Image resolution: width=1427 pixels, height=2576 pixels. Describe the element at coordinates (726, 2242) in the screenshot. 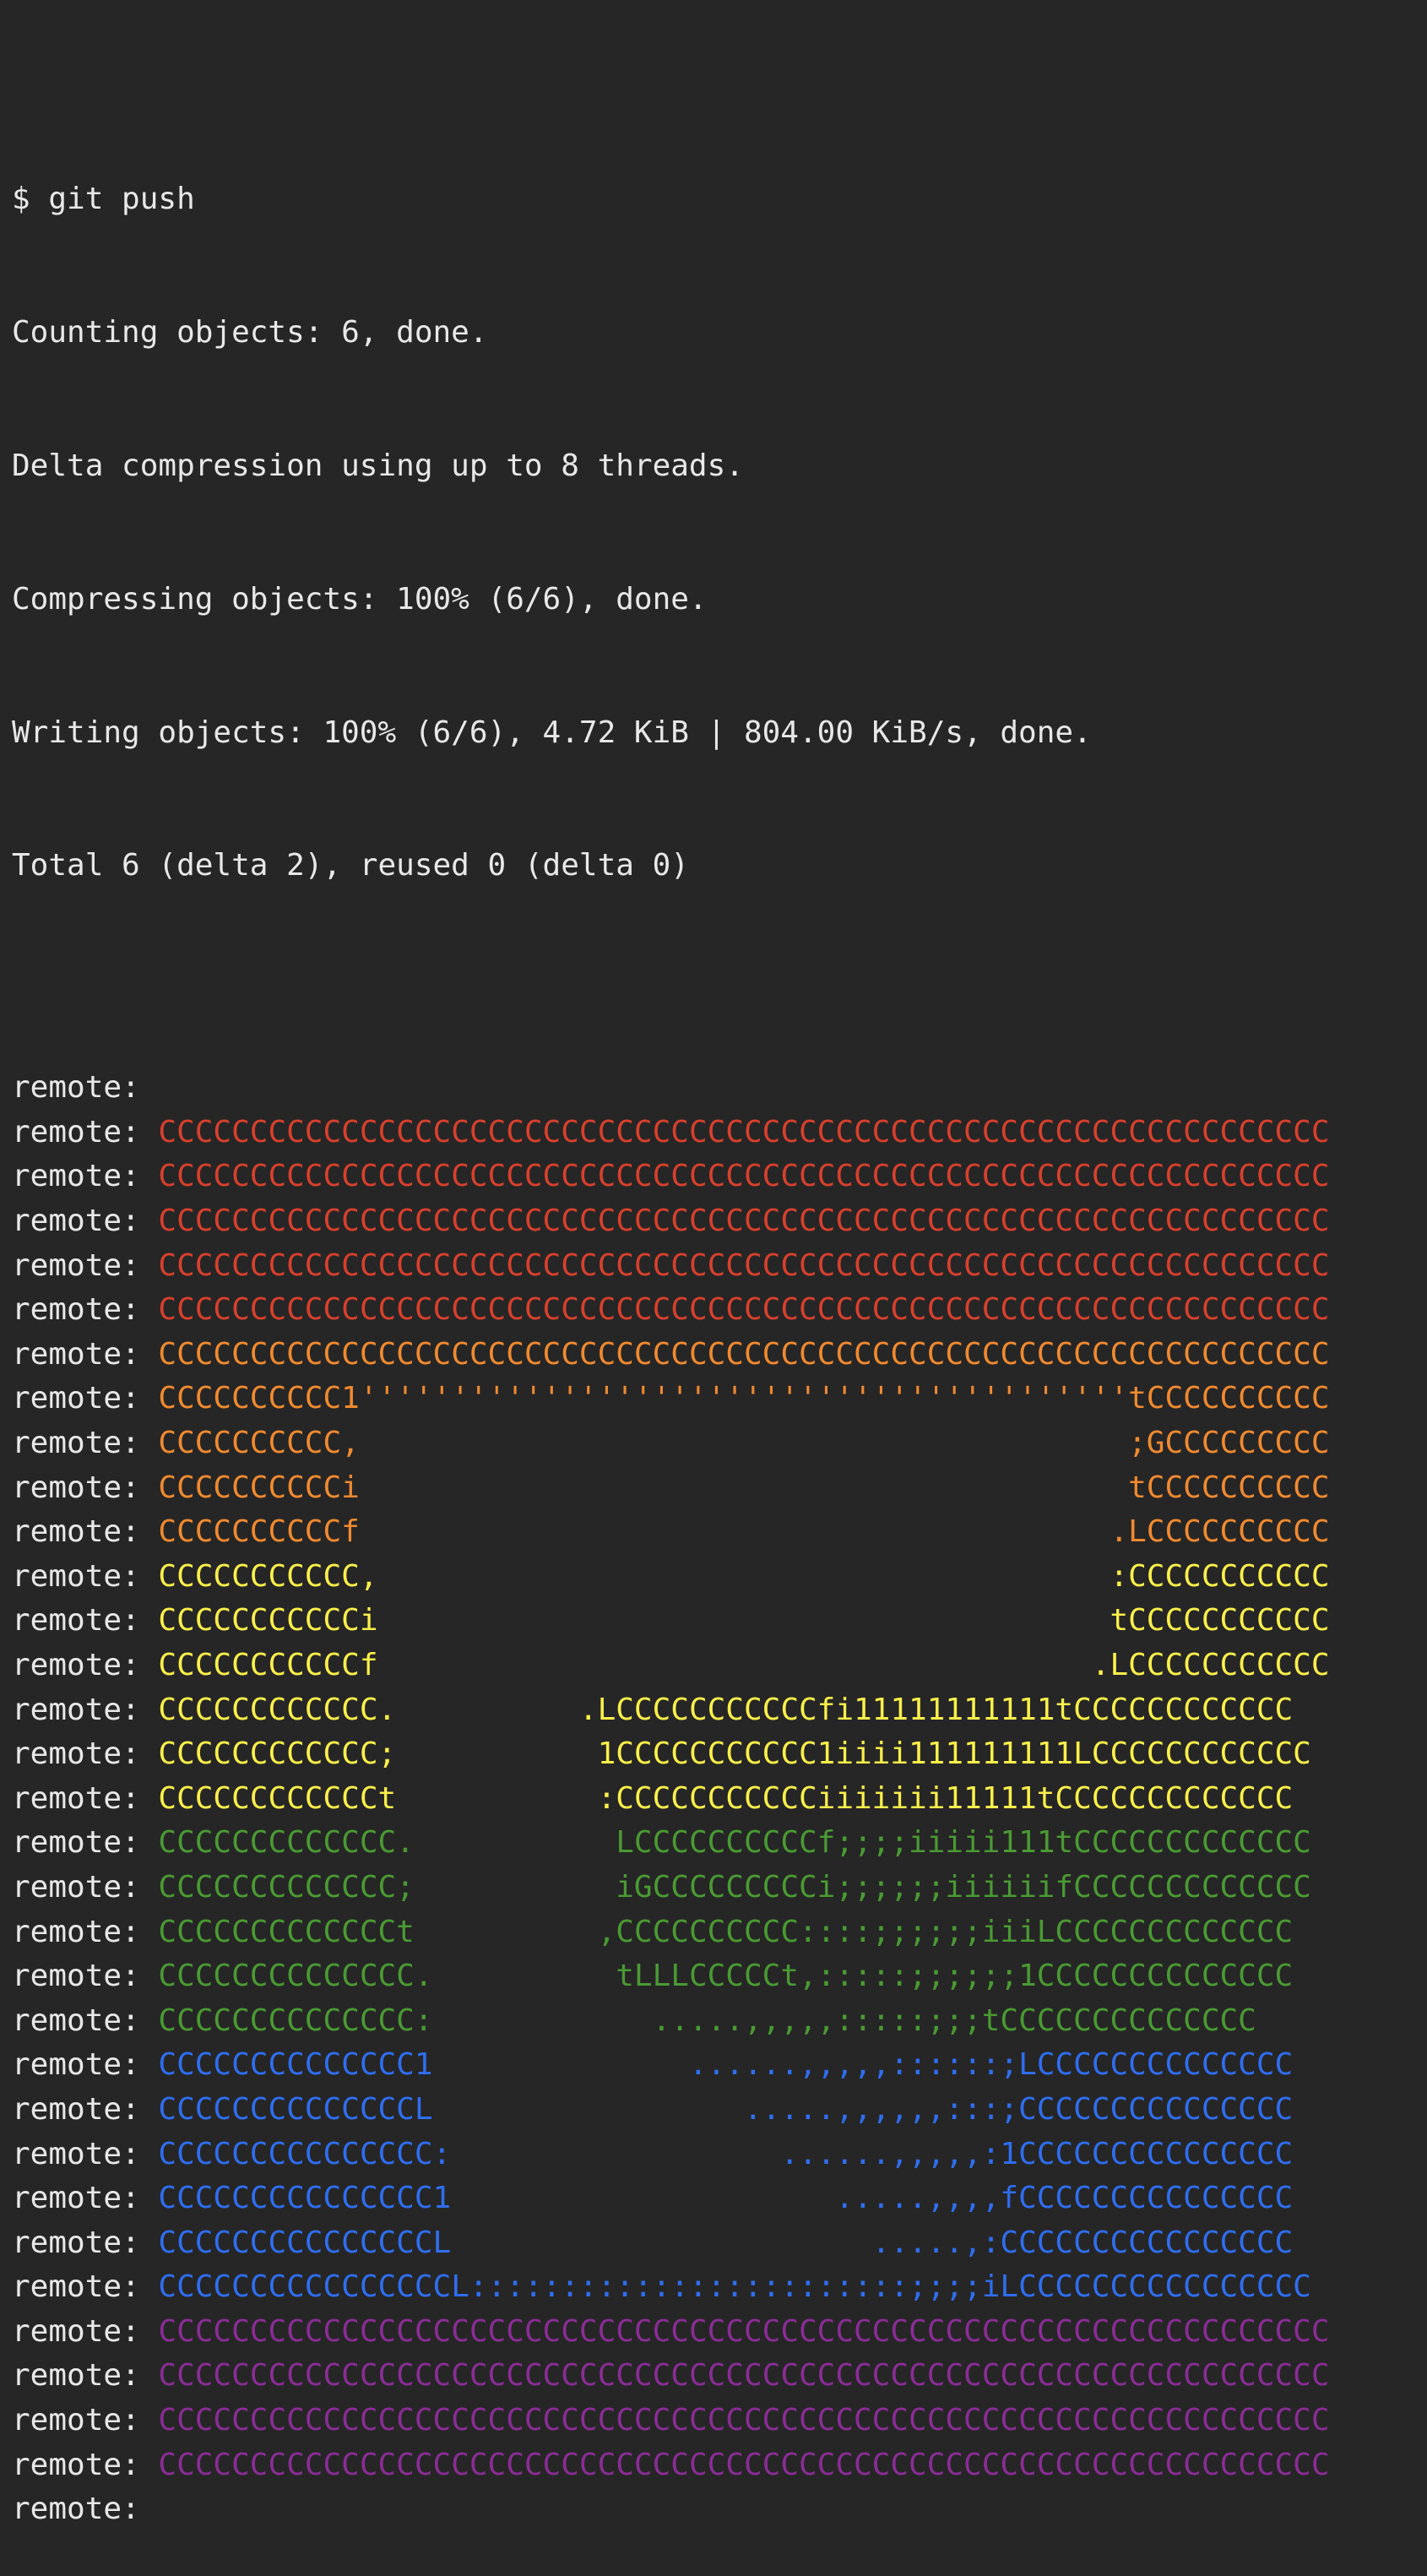

I see `remote-art-text: CCCCCCCCCCCCCCCL .....,:CCCCCCCCCCCCCCCC` at that location.